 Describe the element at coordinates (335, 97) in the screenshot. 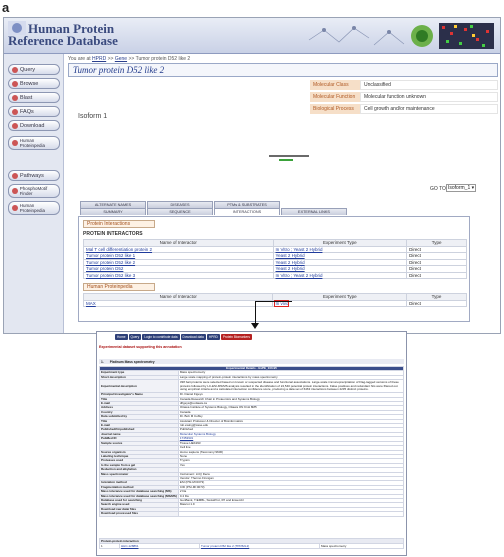

I see `property-key: Molecular Function` at that location.